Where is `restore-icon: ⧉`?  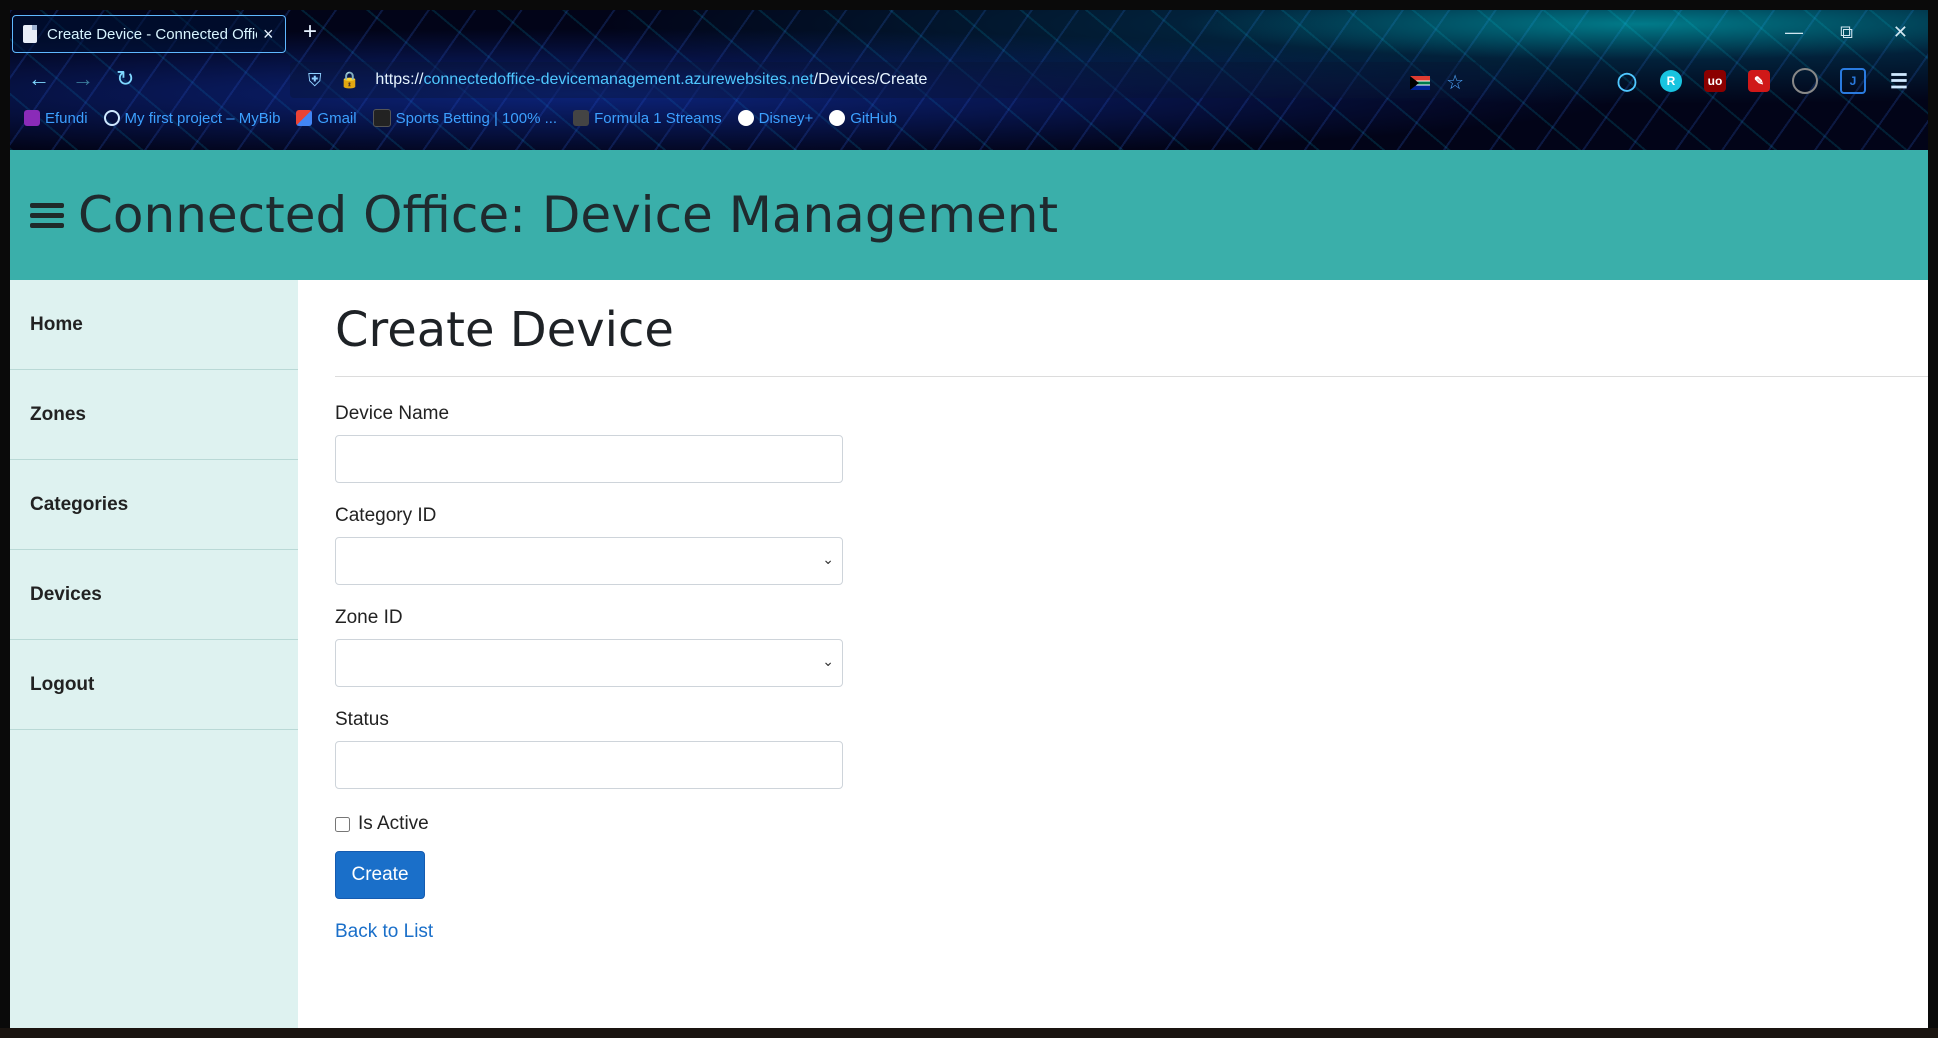
restore-icon: ⧉ is located at coordinates (1846, 32).